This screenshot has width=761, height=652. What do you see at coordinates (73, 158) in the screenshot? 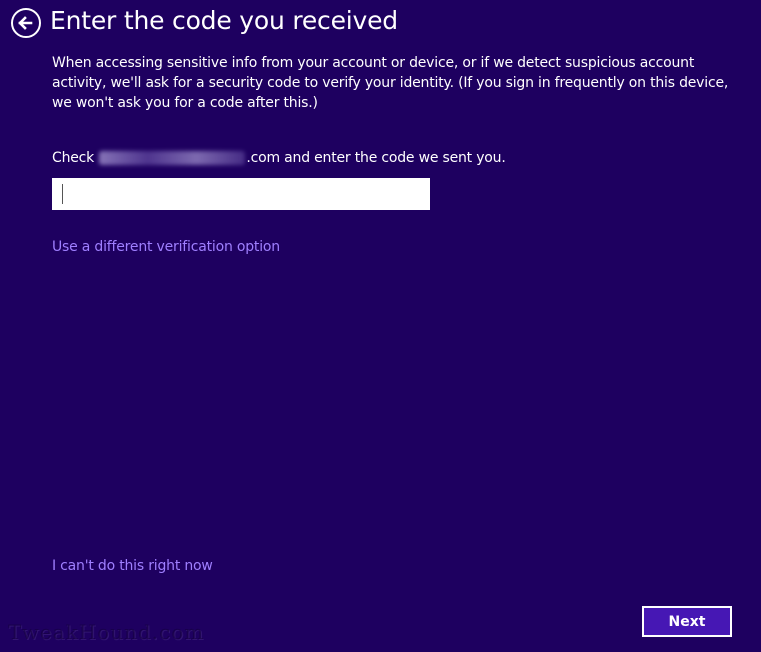
I see `check-prefix: Check` at bounding box center [73, 158].